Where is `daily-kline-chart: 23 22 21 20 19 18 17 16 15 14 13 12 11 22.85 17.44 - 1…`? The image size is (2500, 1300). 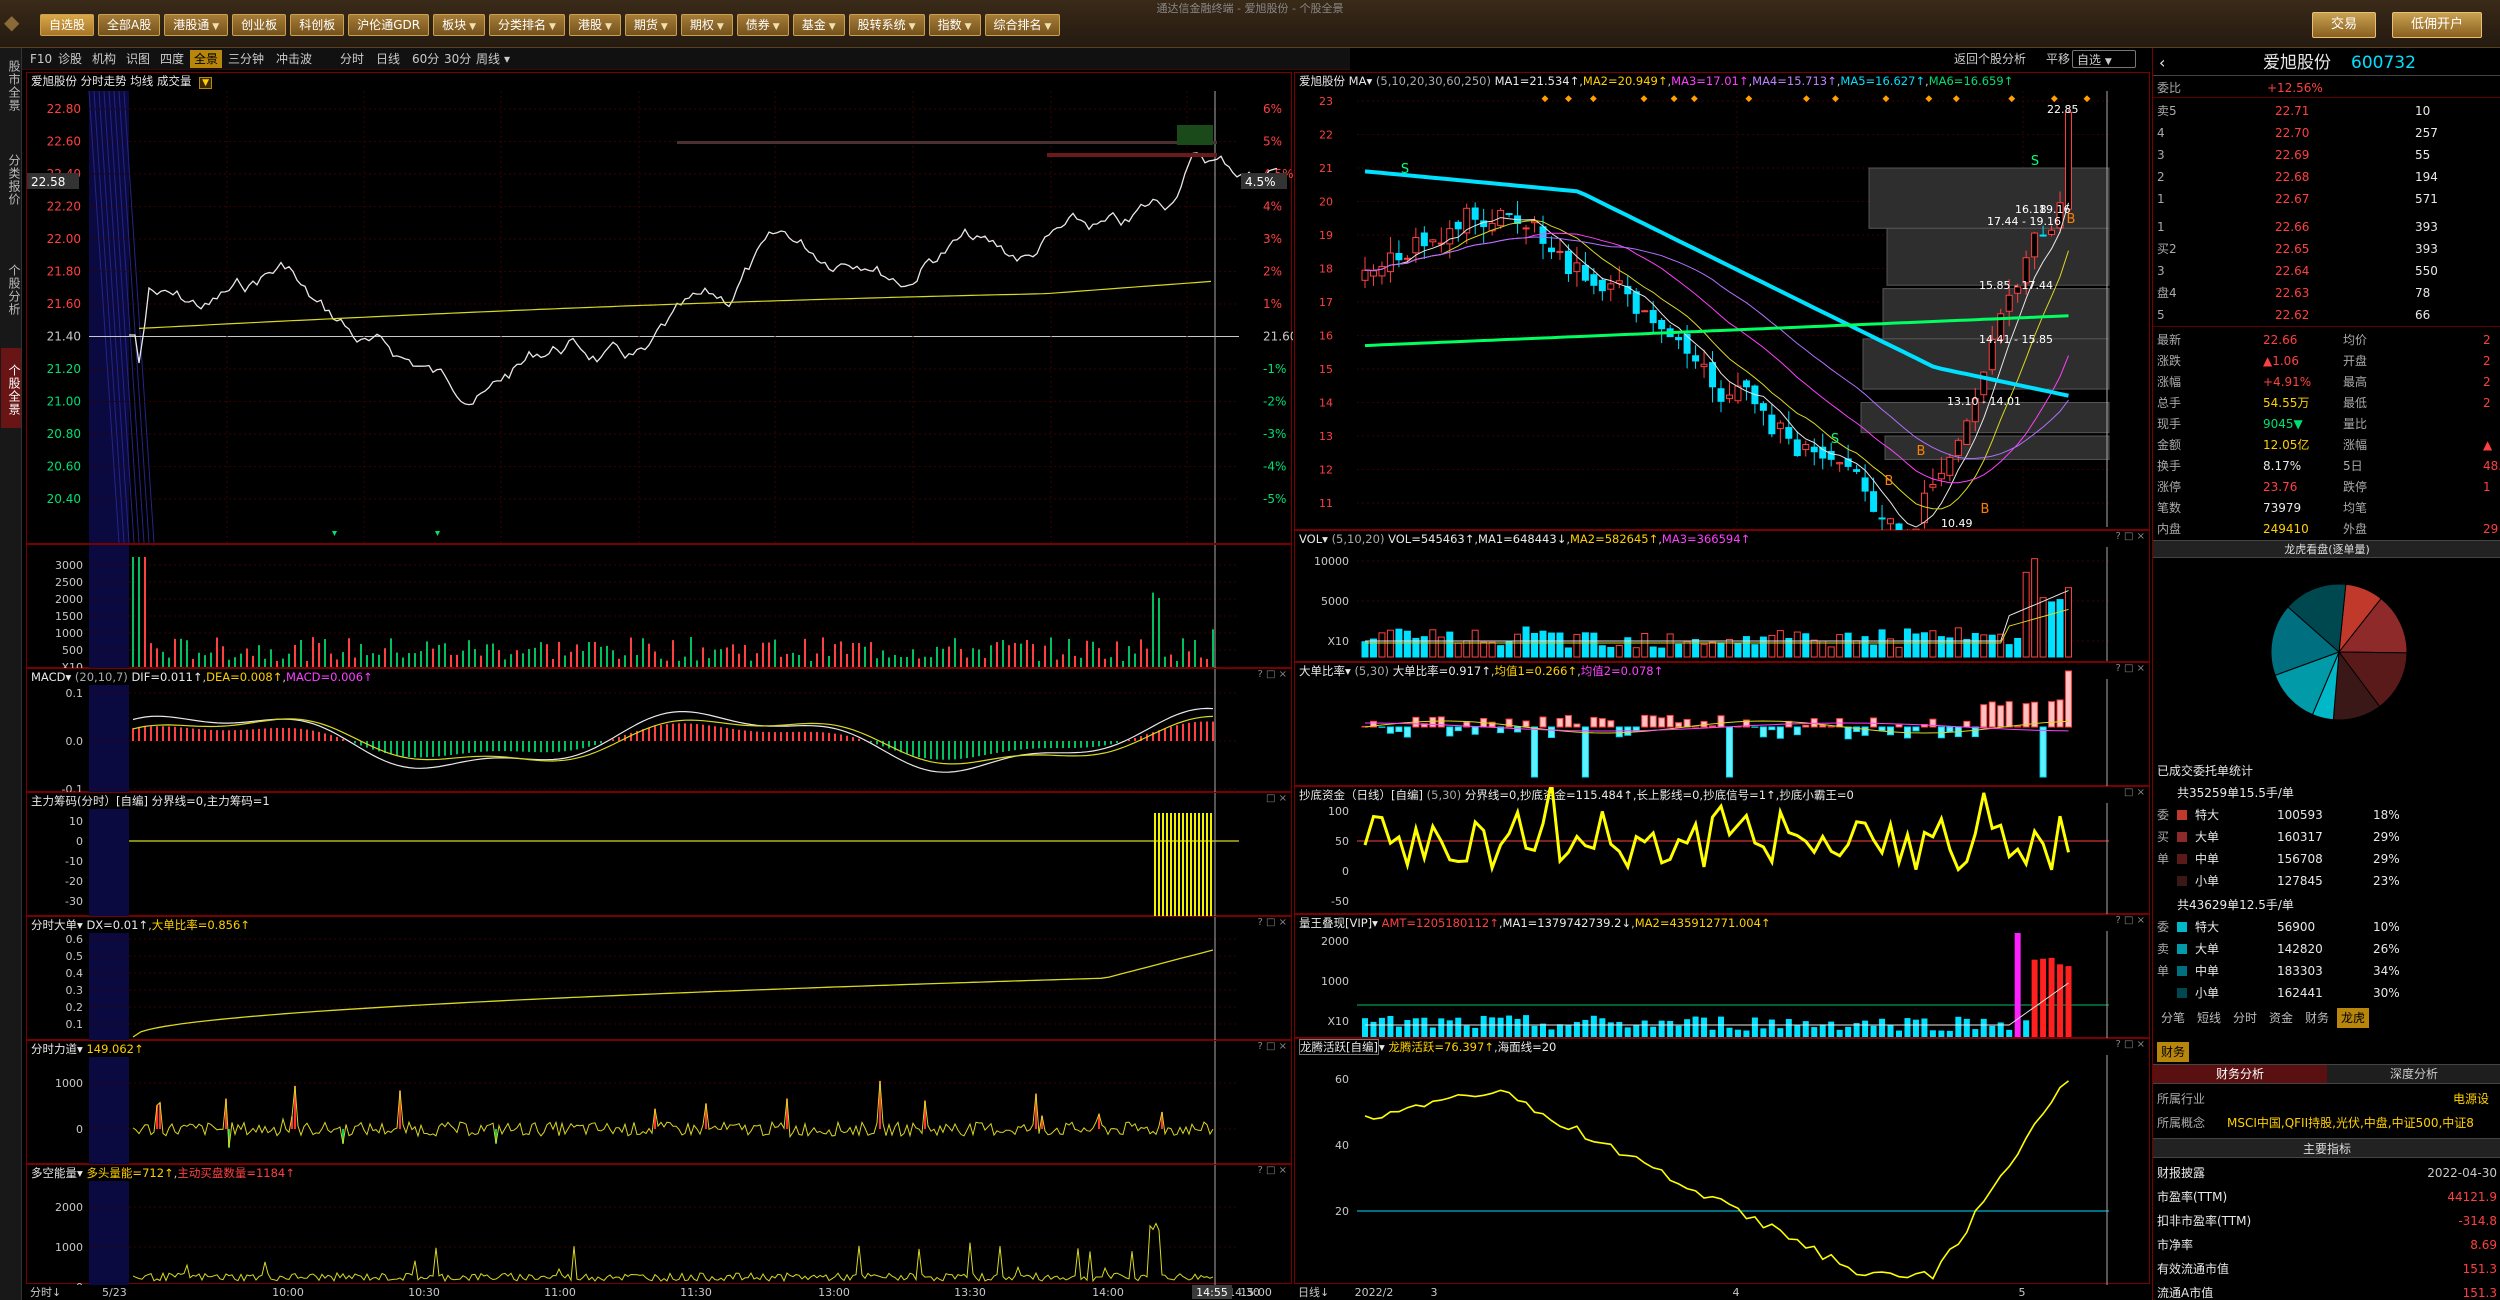 daily-kline-chart: 23 22 21 20 19 18 17 16 15 14 13 12 11 22.85 17.44 - 1… is located at coordinates (1723, 302).